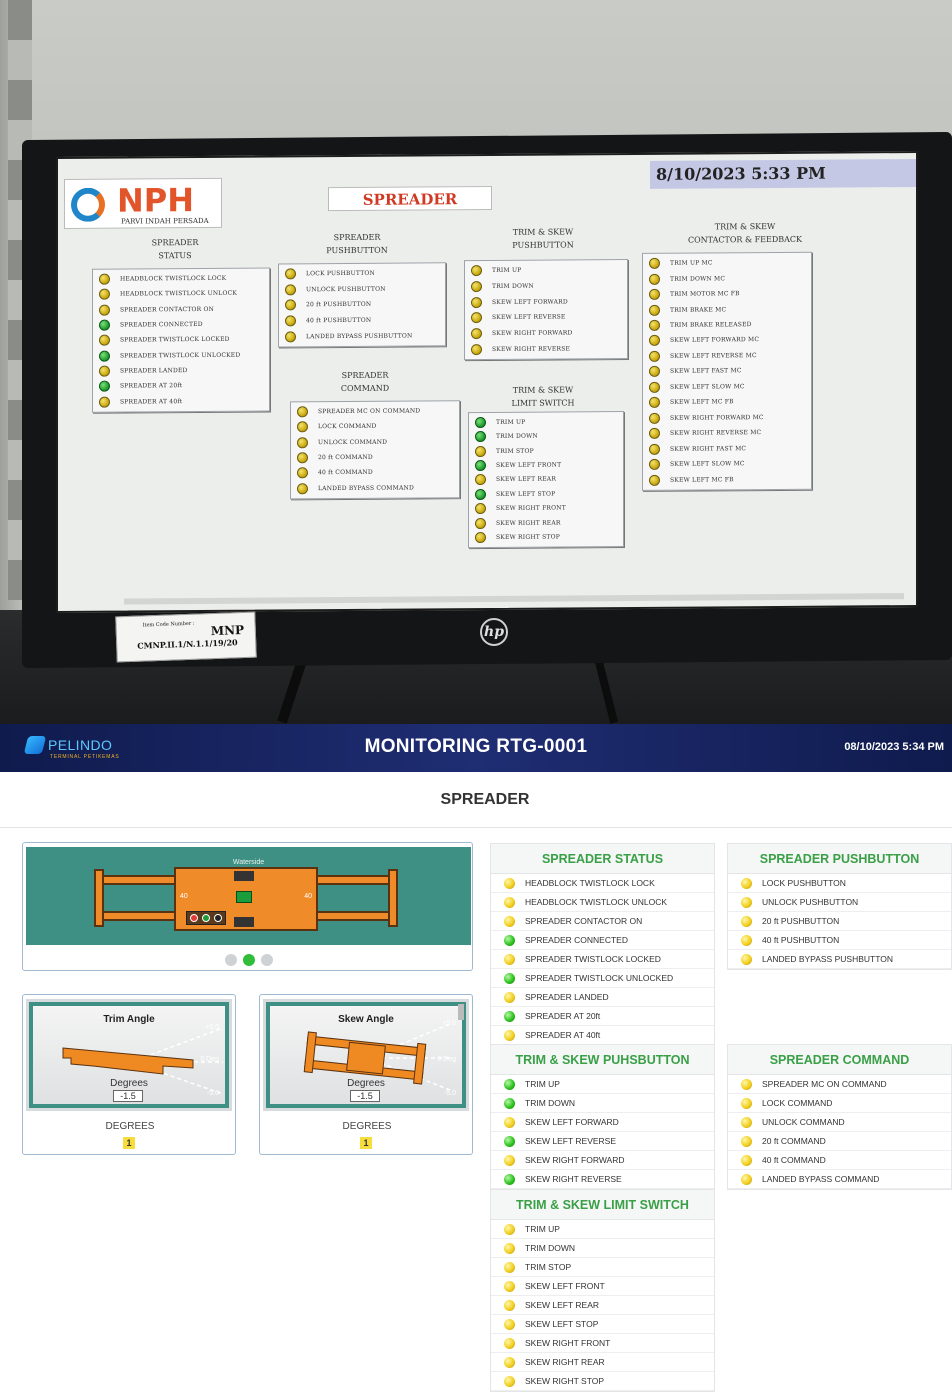 The image size is (952, 1400). I want to click on hmi-status-row: SPREADER TWISTLOCK LOCKED, so click(181, 340).